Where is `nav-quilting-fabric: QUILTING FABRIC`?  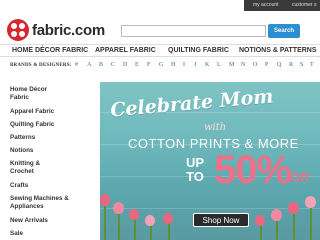
nav-quilting-fabric: QUILTING FABRIC is located at coordinates (198, 50).